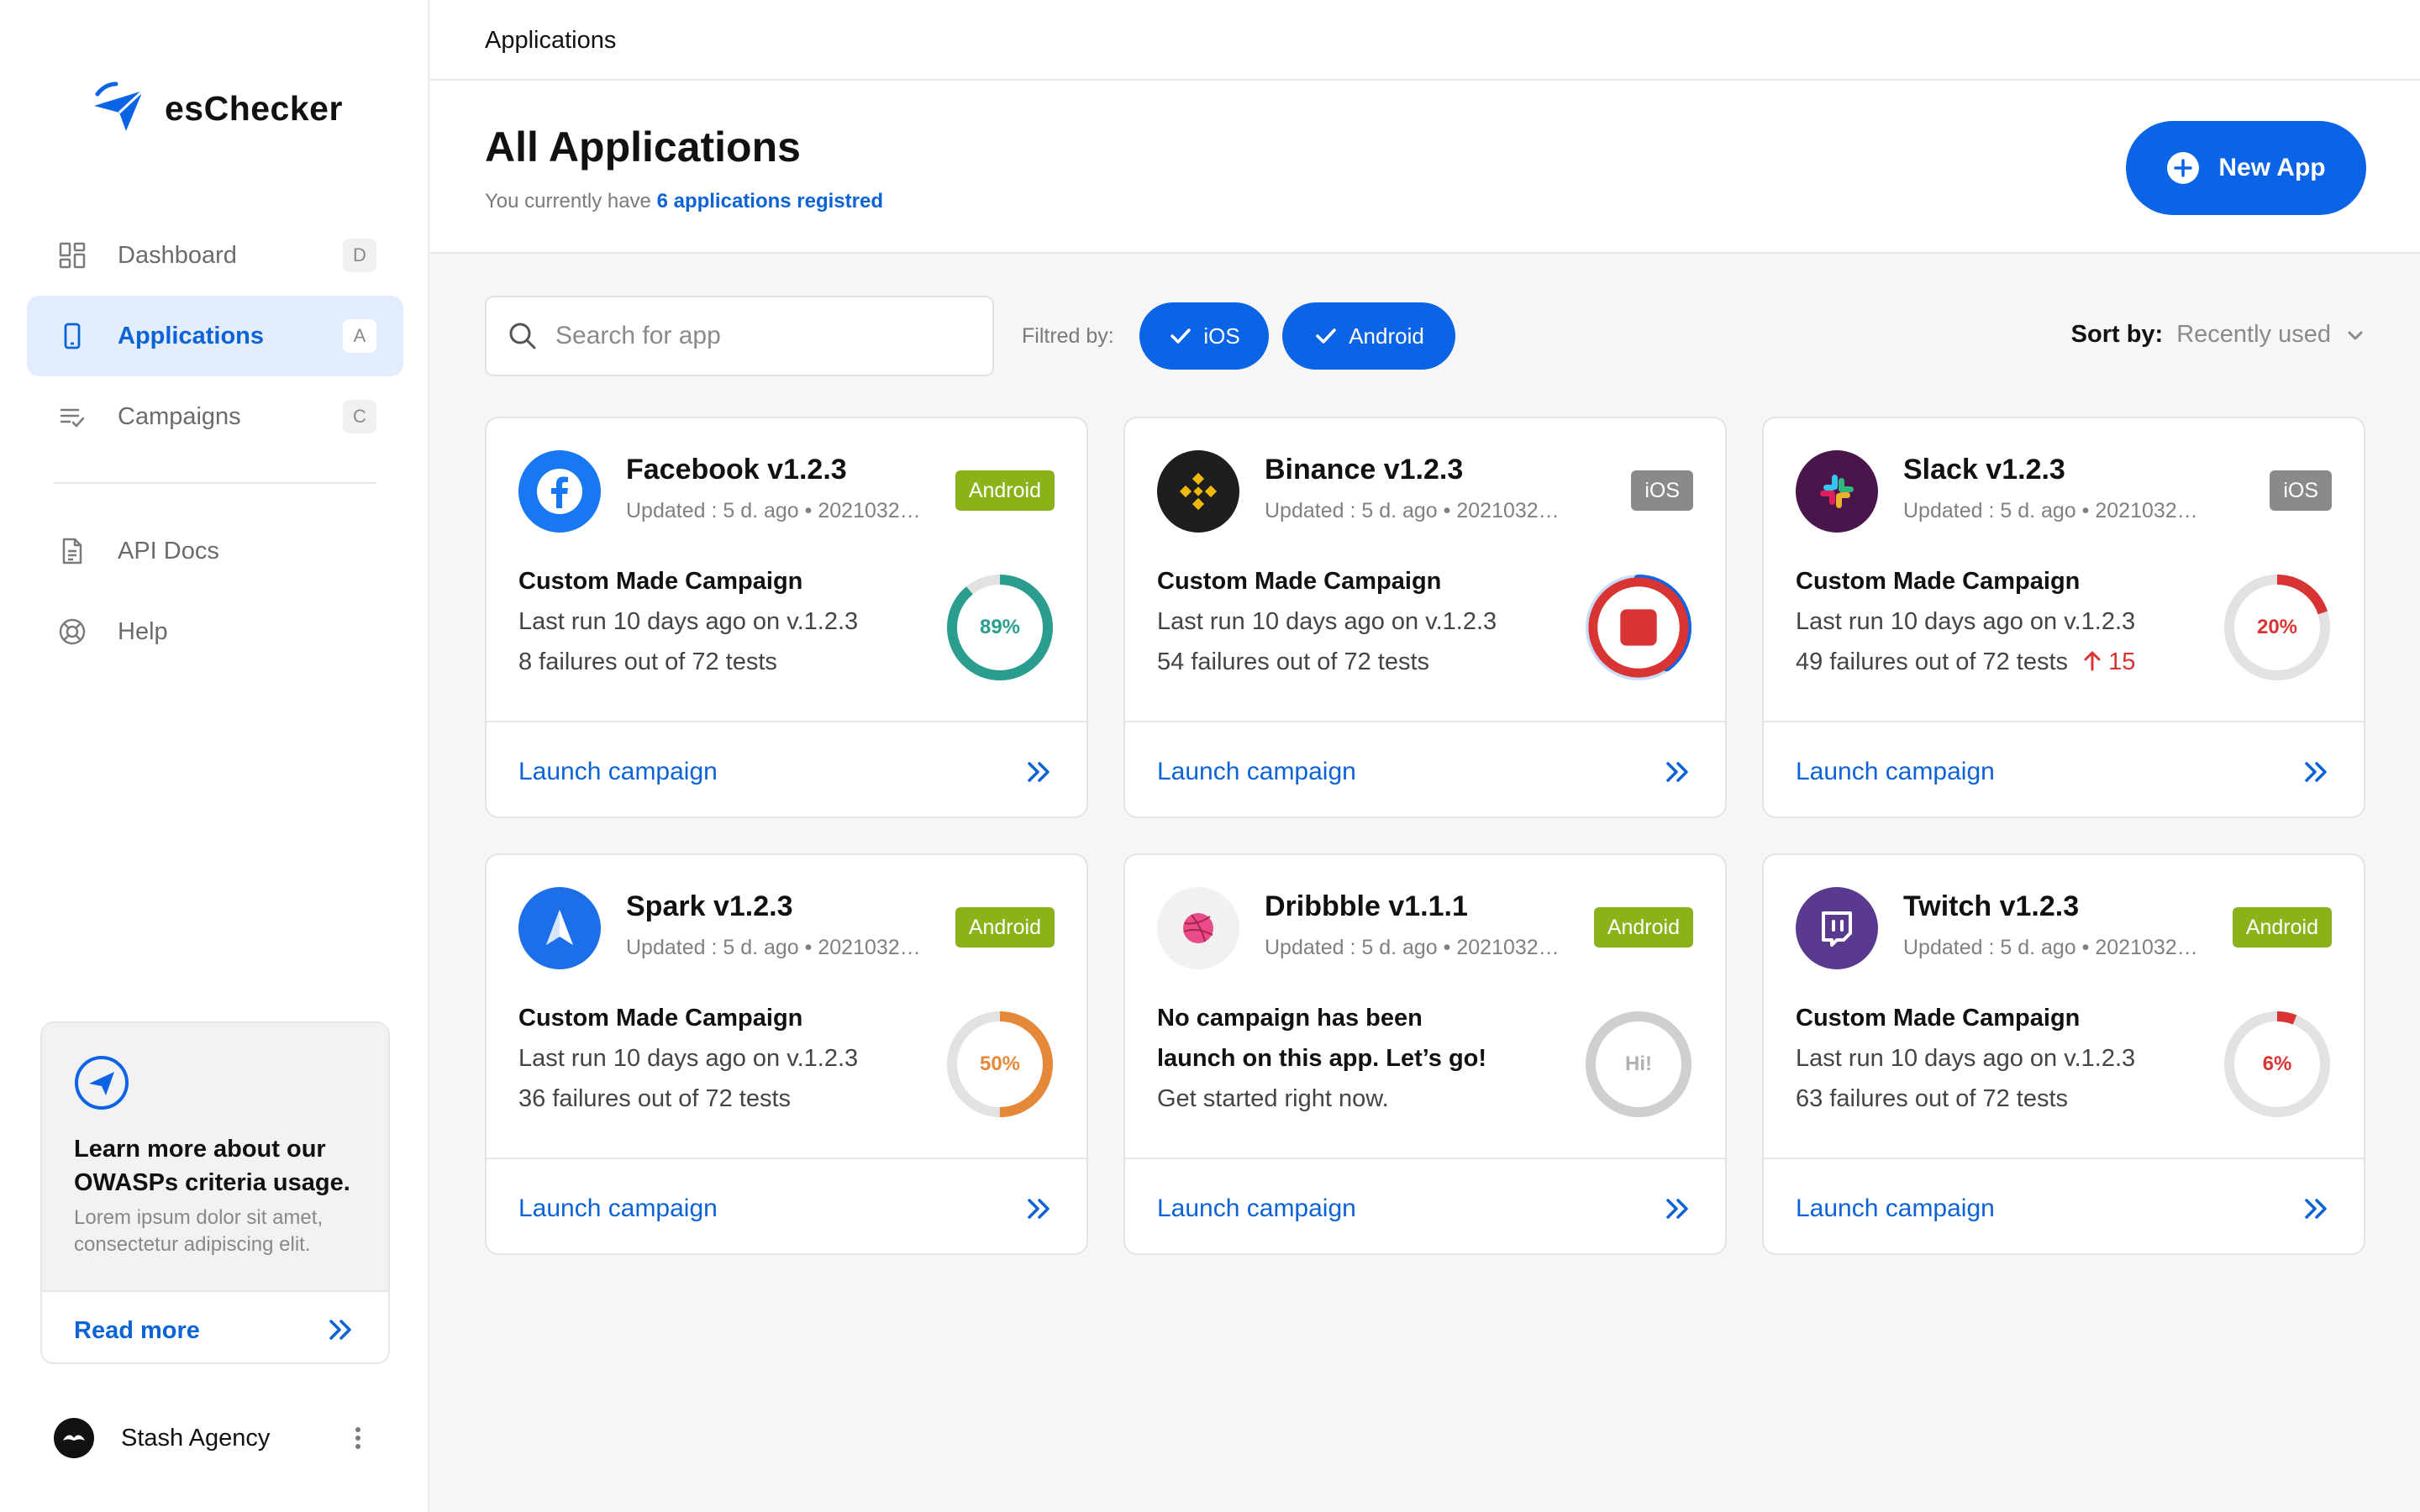 The height and width of the screenshot is (1512, 2420). I want to click on filter-chip-label: iOS, so click(1222, 336).